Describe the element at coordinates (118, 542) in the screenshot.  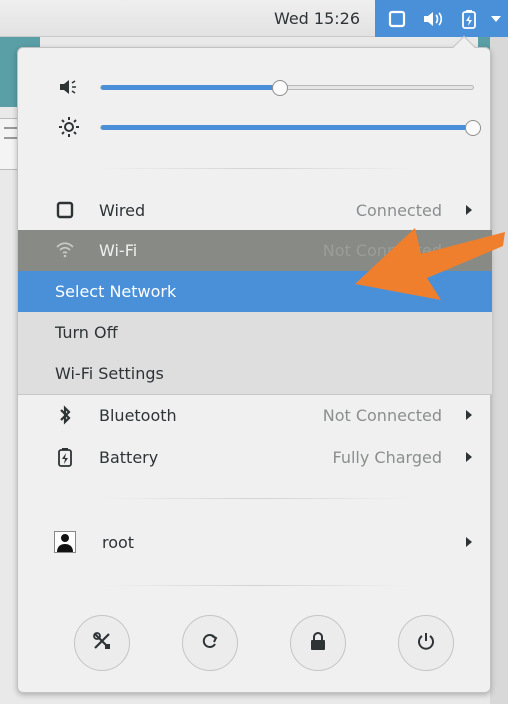
I see `user-label: root` at that location.